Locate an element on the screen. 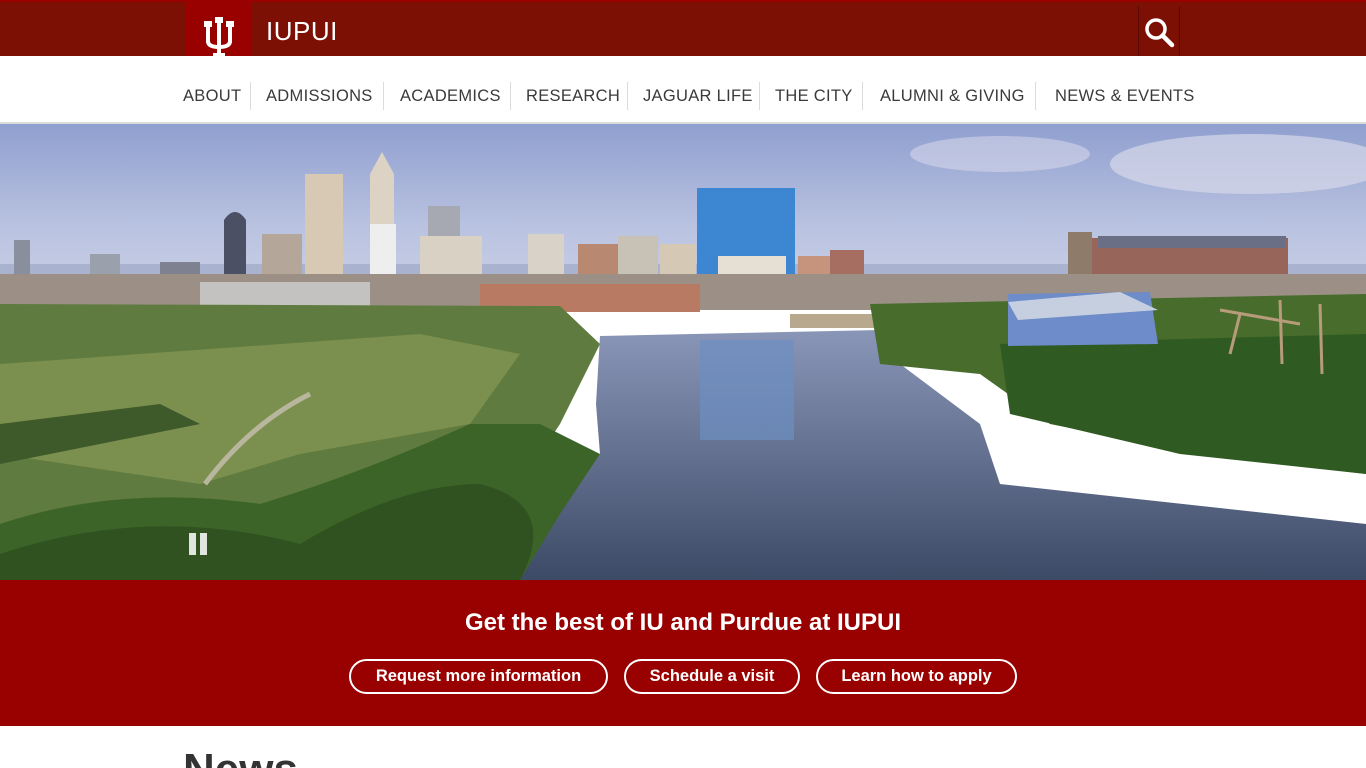 Image resolution: width=1366 pixels, height=768 pixels. schedule-visit-button: Schedule a visit is located at coordinates (712, 676).